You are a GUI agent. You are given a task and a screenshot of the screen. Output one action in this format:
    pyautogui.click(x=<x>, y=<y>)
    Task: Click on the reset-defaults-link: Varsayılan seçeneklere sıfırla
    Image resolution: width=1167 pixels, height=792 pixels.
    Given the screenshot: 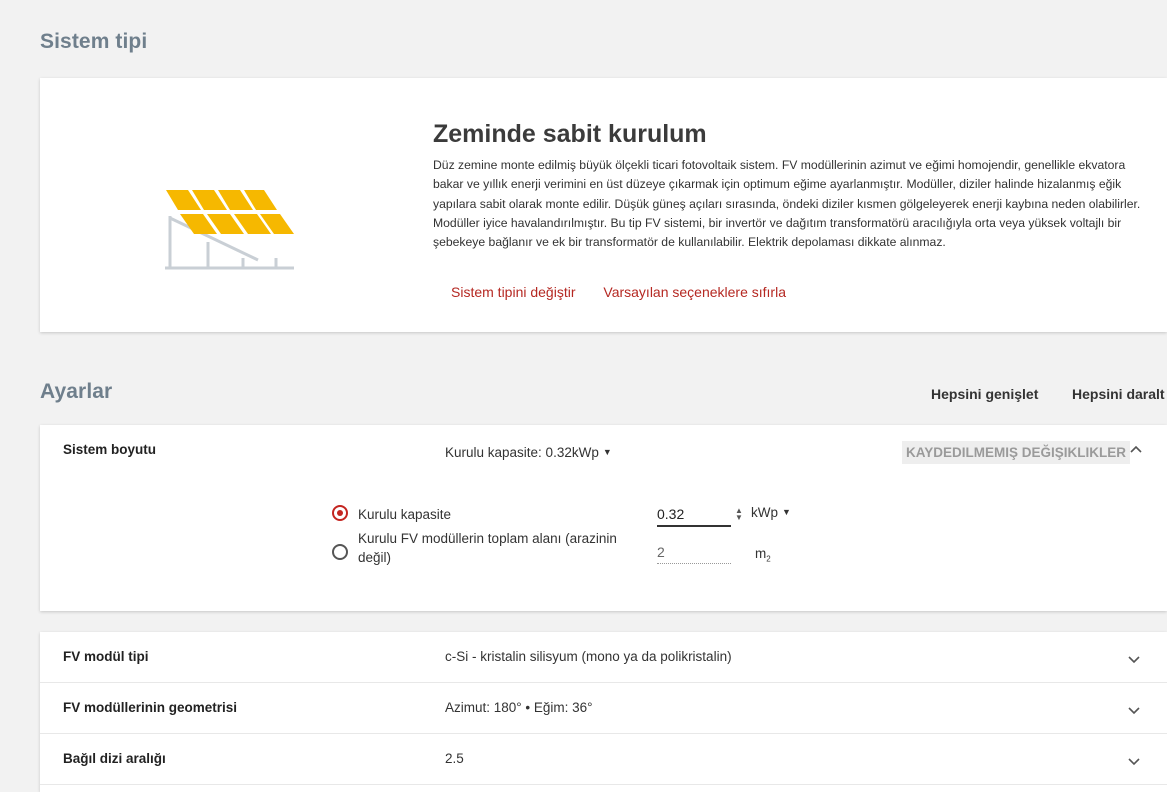 What is the action you would take?
    pyautogui.click(x=694, y=292)
    